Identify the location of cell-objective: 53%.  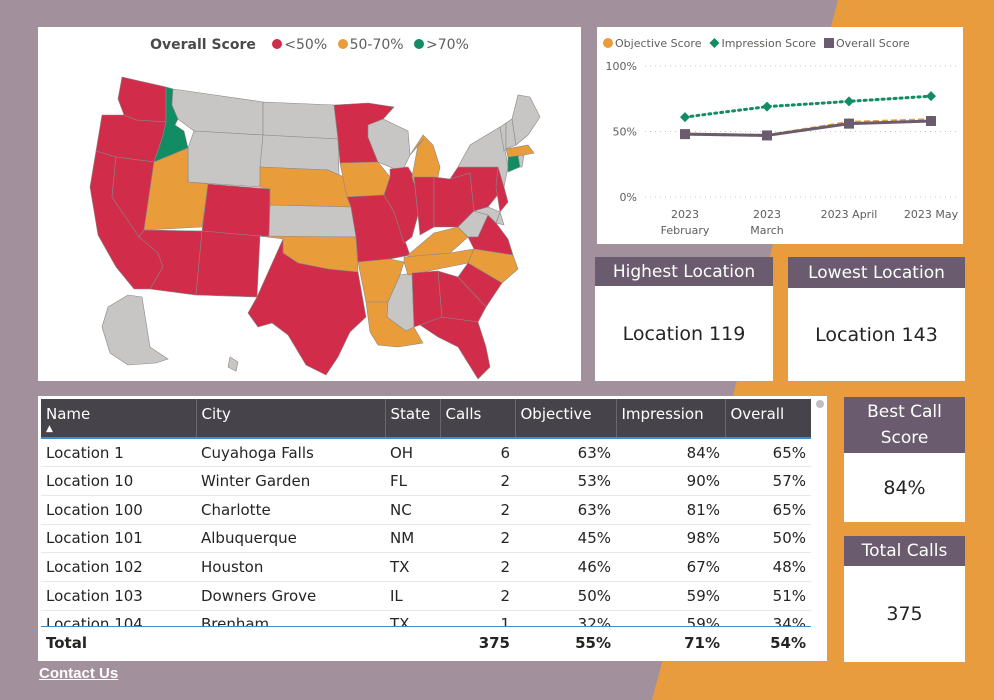
(565, 481).